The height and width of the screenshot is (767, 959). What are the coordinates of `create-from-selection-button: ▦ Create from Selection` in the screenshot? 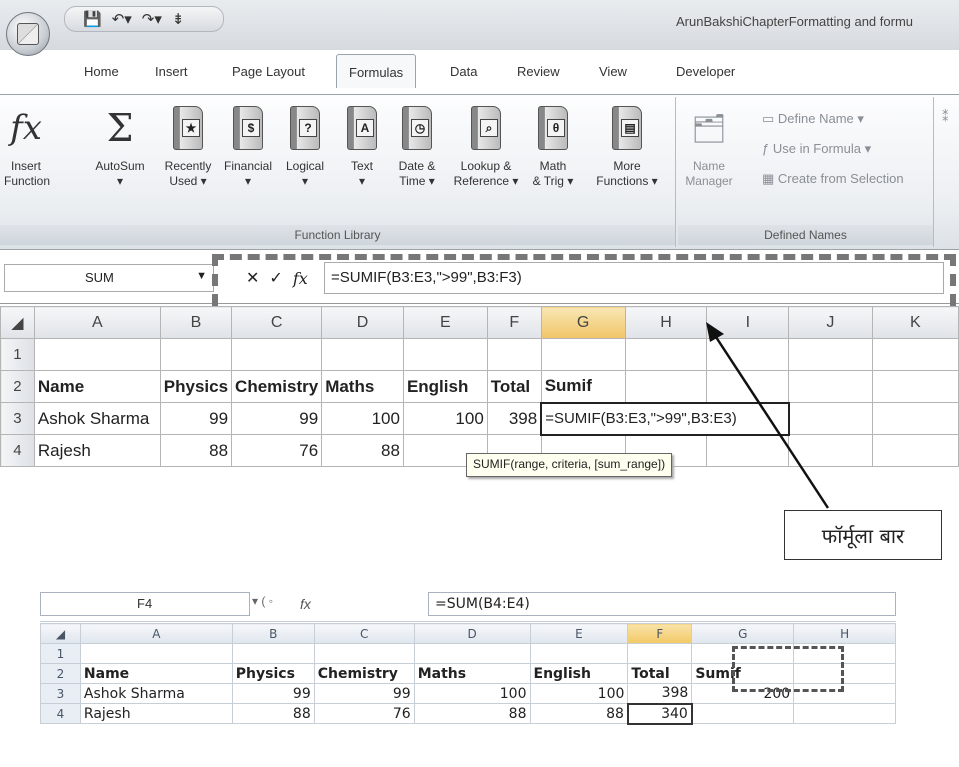 It's located at (833, 179).